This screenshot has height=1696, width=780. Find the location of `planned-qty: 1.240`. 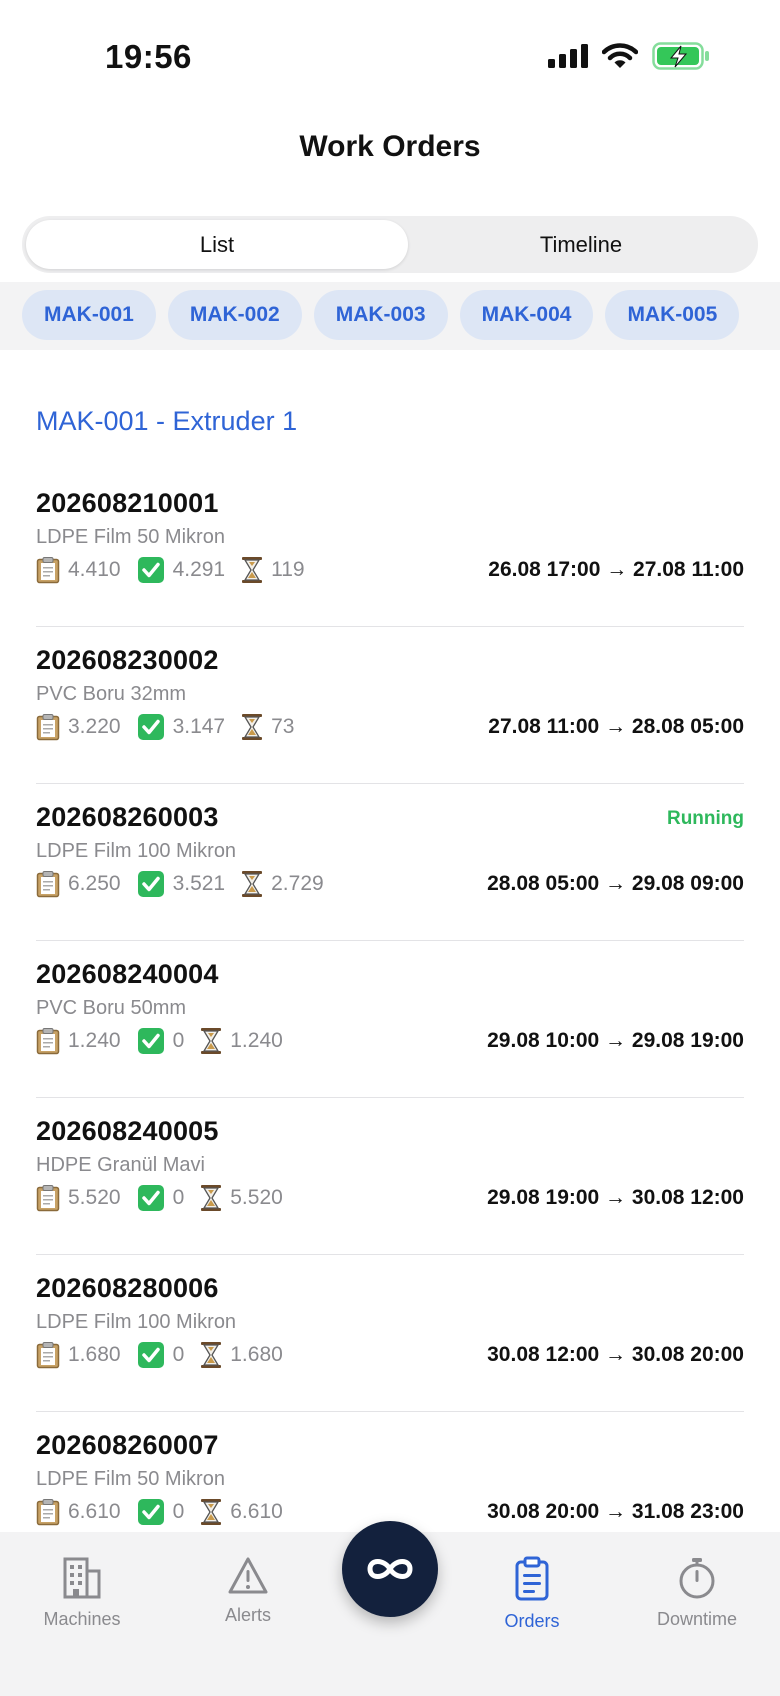

planned-qty: 1.240 is located at coordinates (94, 1040).